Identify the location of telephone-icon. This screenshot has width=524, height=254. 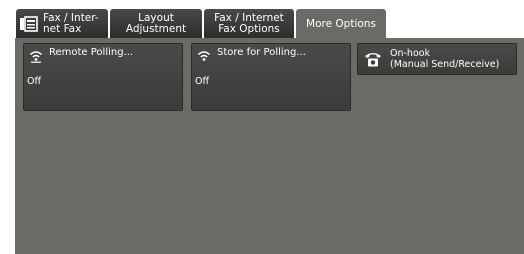
(373, 60).